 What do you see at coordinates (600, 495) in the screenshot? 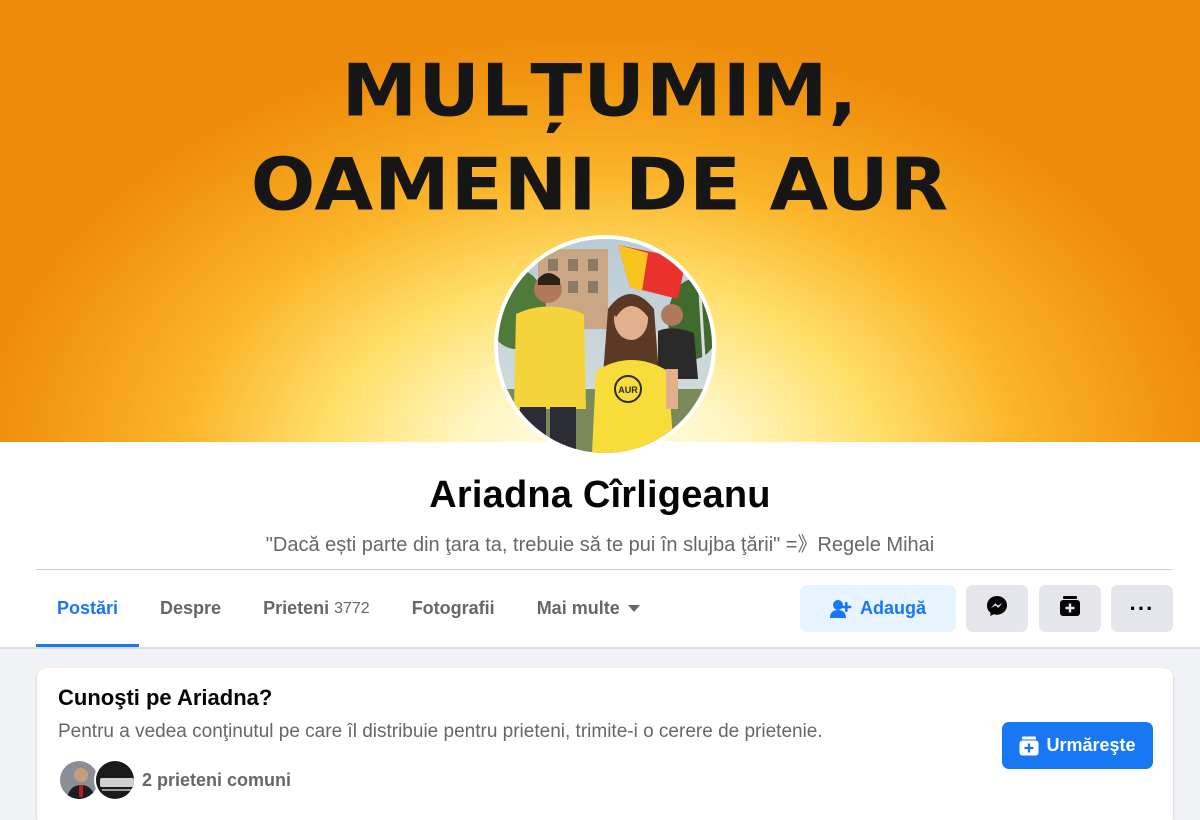
I see `profile-name: Ariadna Cîrligeanu` at bounding box center [600, 495].